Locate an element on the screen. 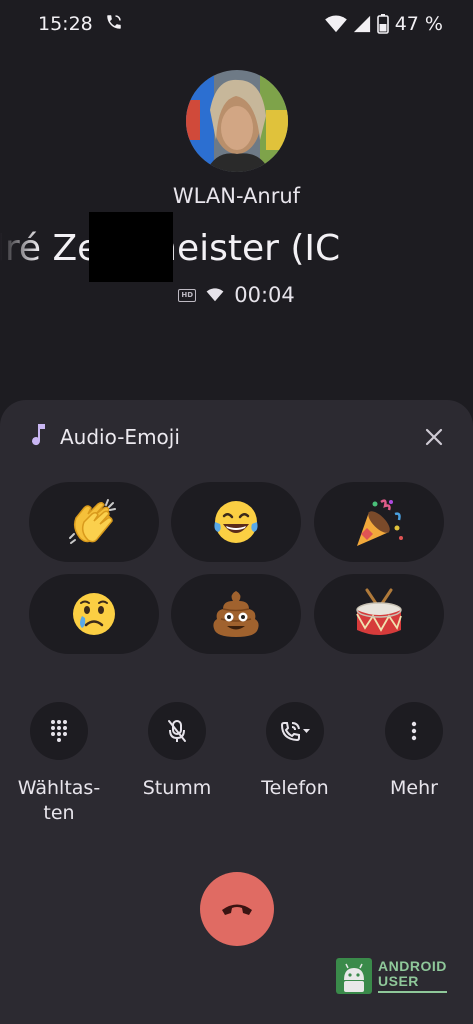  caller-avatar is located at coordinates (237, 121).